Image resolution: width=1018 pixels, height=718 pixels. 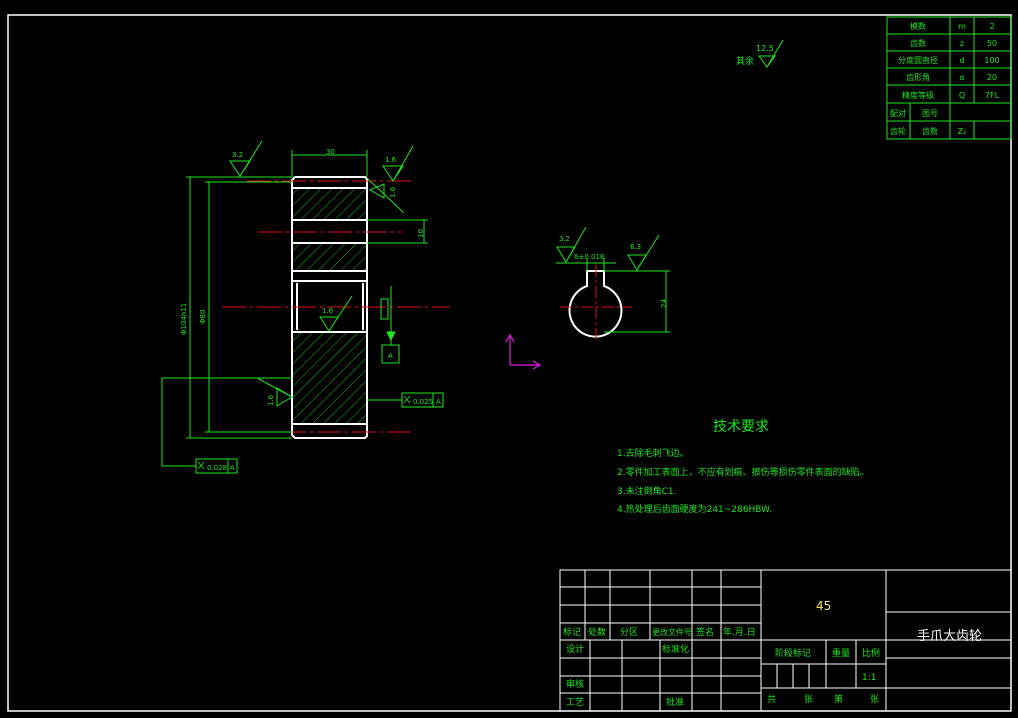 What do you see at coordinates (705, 632) in the screenshot?
I see `tb-header-5: 签名` at bounding box center [705, 632].